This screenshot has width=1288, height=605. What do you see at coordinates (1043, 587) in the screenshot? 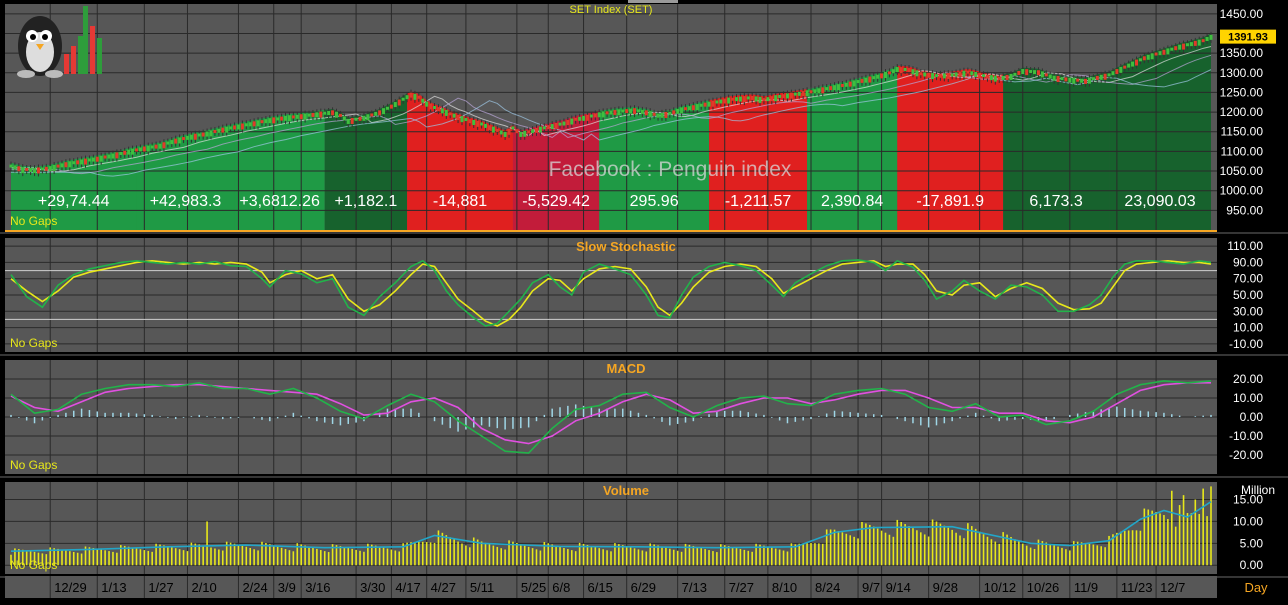
I see `x-tick-label: 10/26` at bounding box center [1043, 587].